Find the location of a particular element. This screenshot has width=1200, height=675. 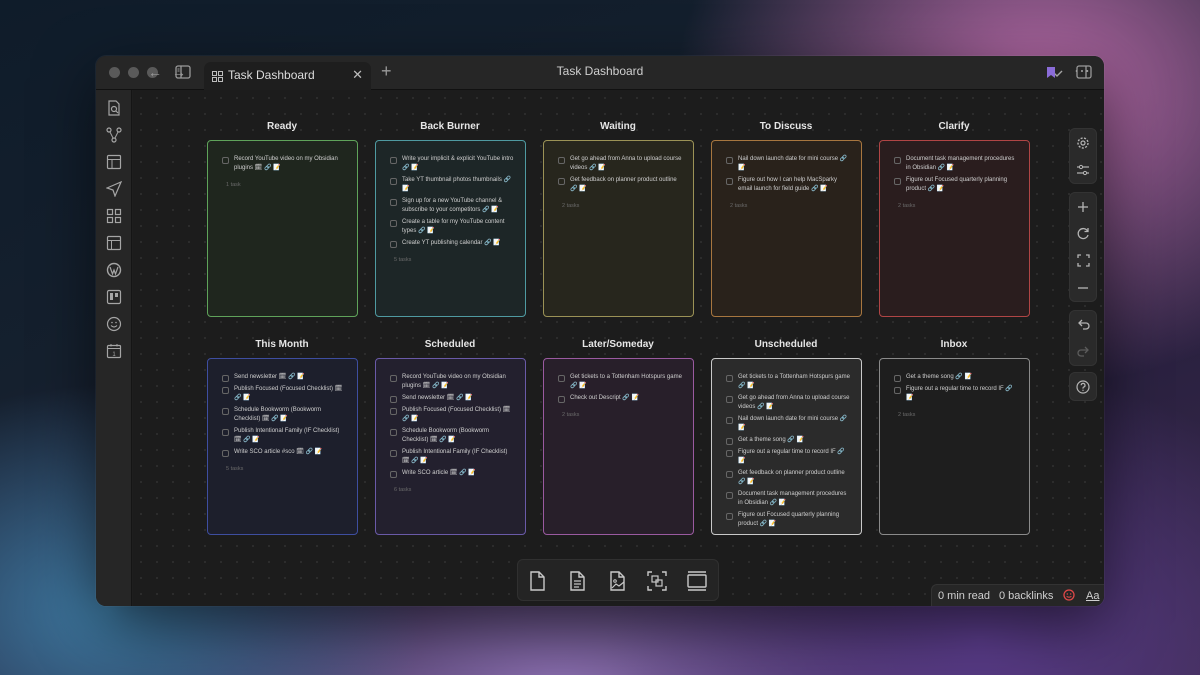

undo-icon is located at coordinates (1083, 324).